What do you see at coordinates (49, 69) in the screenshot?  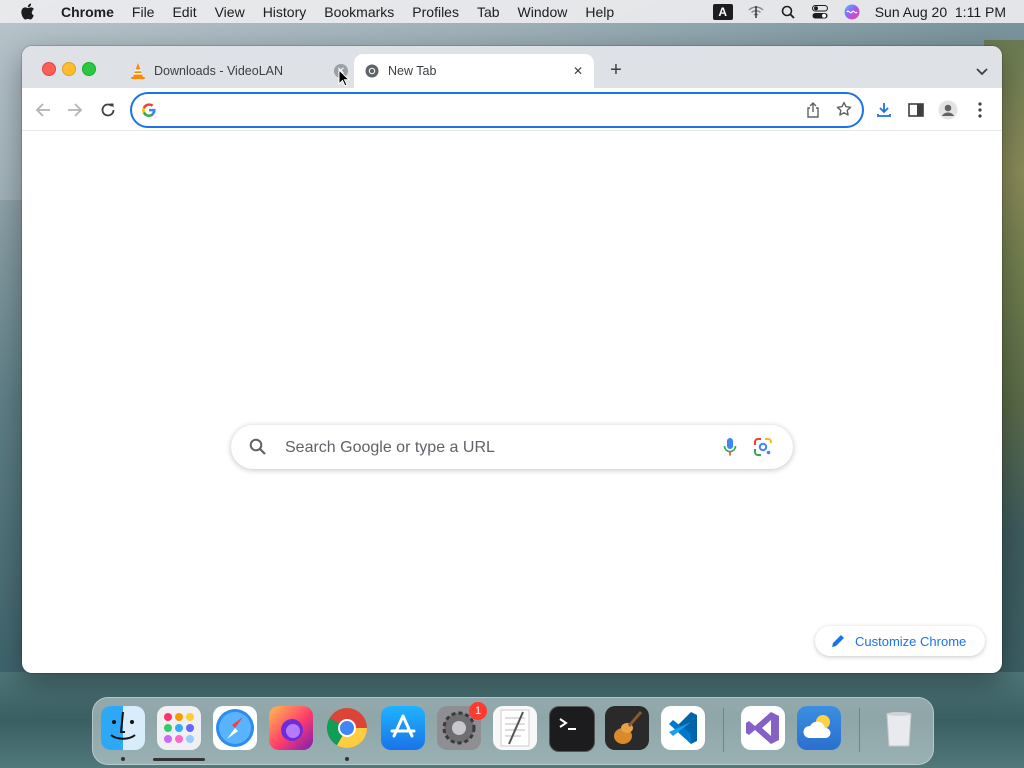 I see `window-close-button` at bounding box center [49, 69].